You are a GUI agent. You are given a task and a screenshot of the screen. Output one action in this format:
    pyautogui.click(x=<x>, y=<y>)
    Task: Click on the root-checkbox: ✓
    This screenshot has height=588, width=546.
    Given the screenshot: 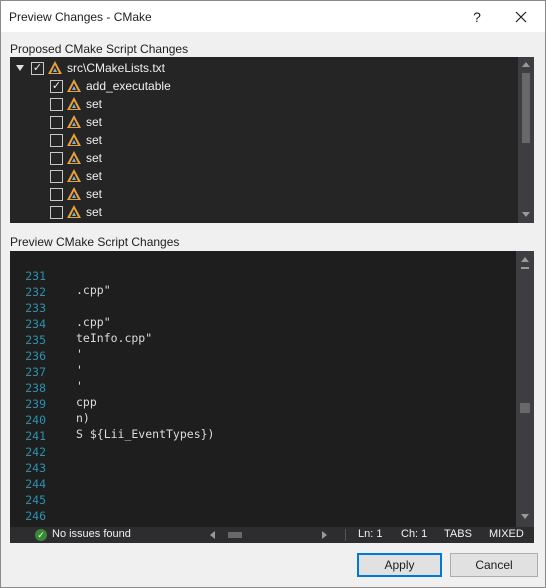 What is the action you would take?
    pyautogui.click(x=37, y=68)
    